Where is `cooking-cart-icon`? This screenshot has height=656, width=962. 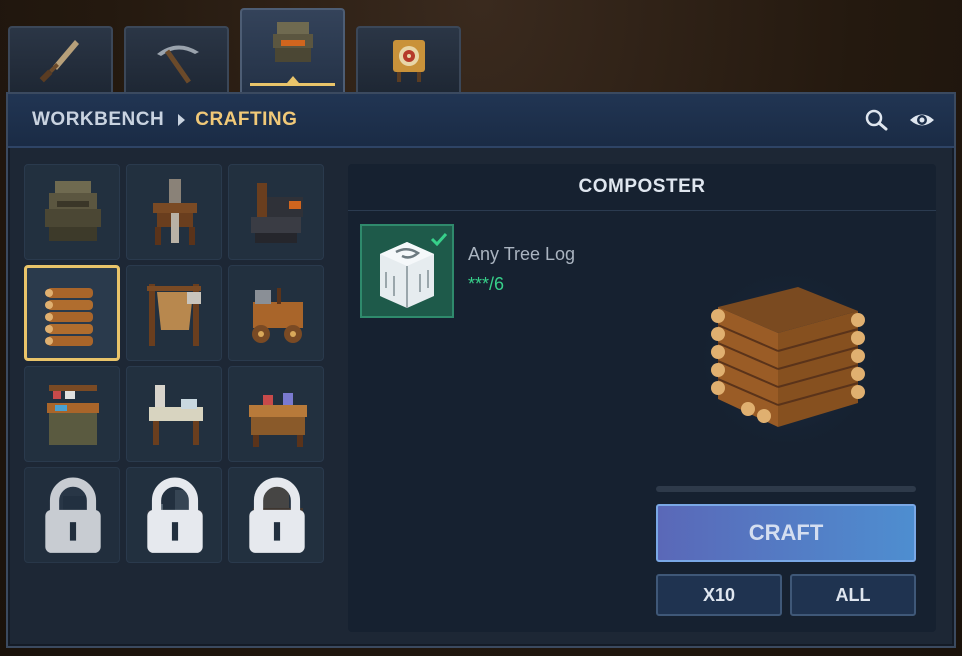
cooking-cart-icon is located at coordinates (277, 315).